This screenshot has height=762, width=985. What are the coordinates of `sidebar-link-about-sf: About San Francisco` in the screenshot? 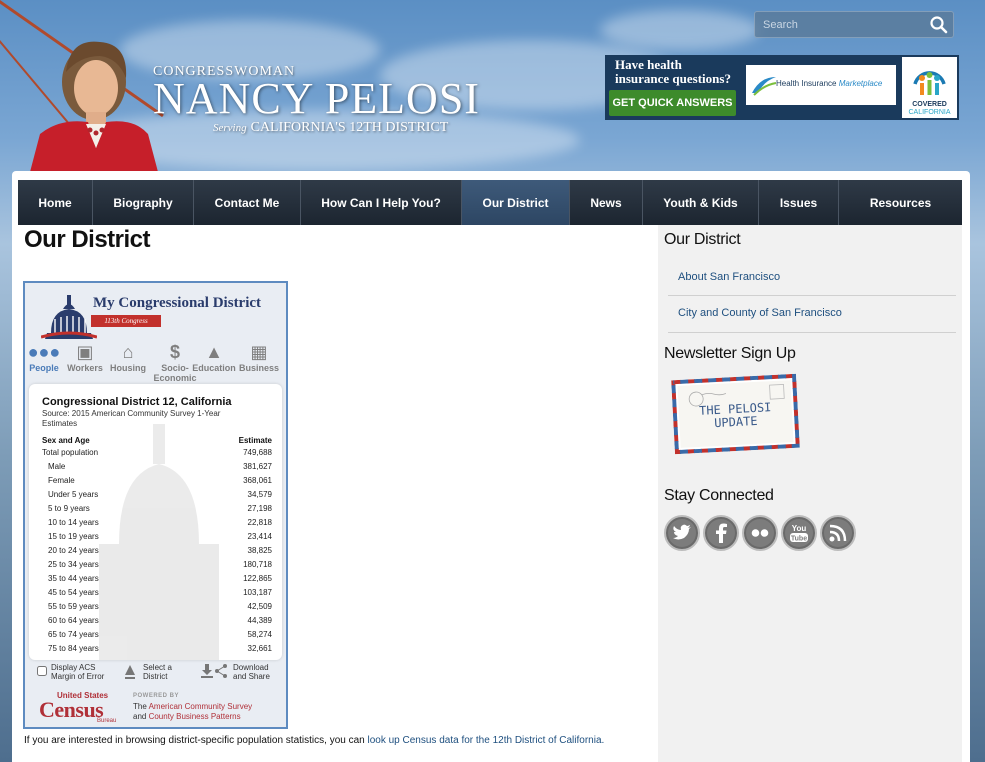 It's located at (729, 277).